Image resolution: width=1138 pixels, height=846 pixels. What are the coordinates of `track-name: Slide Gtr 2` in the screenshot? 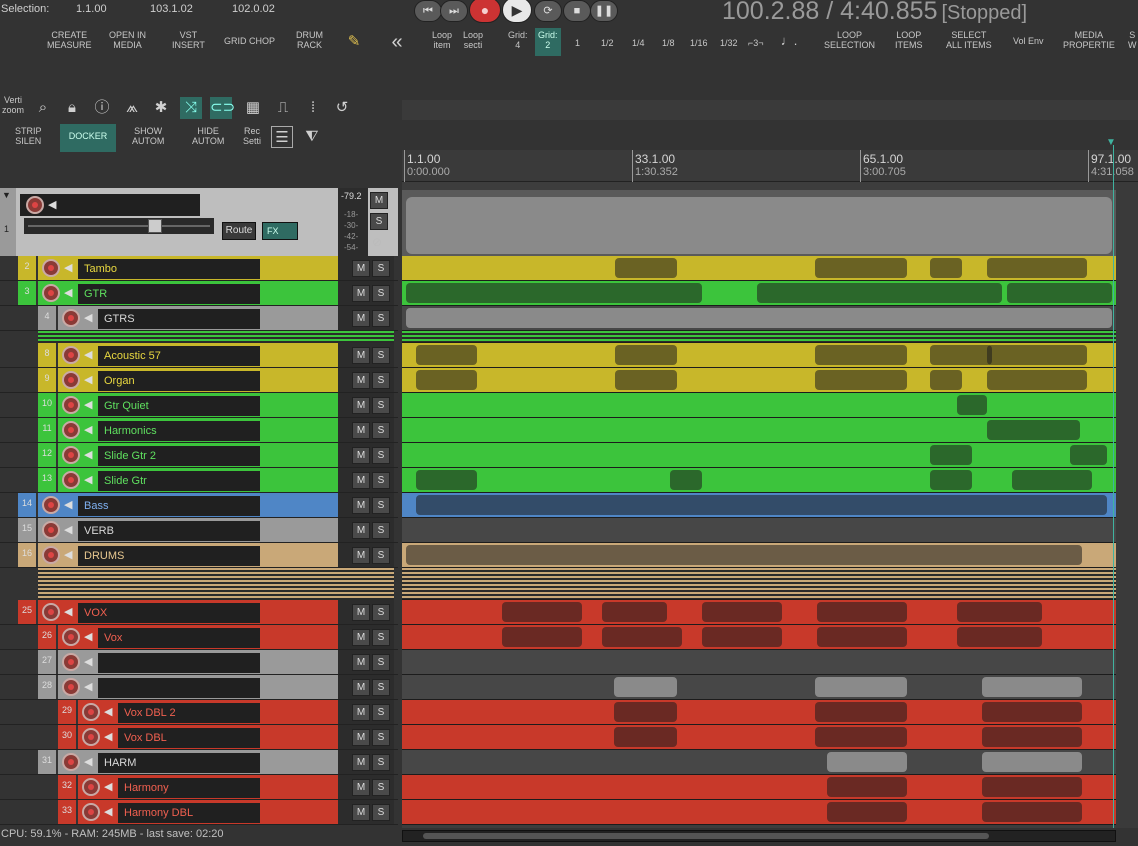 It's located at (179, 456).